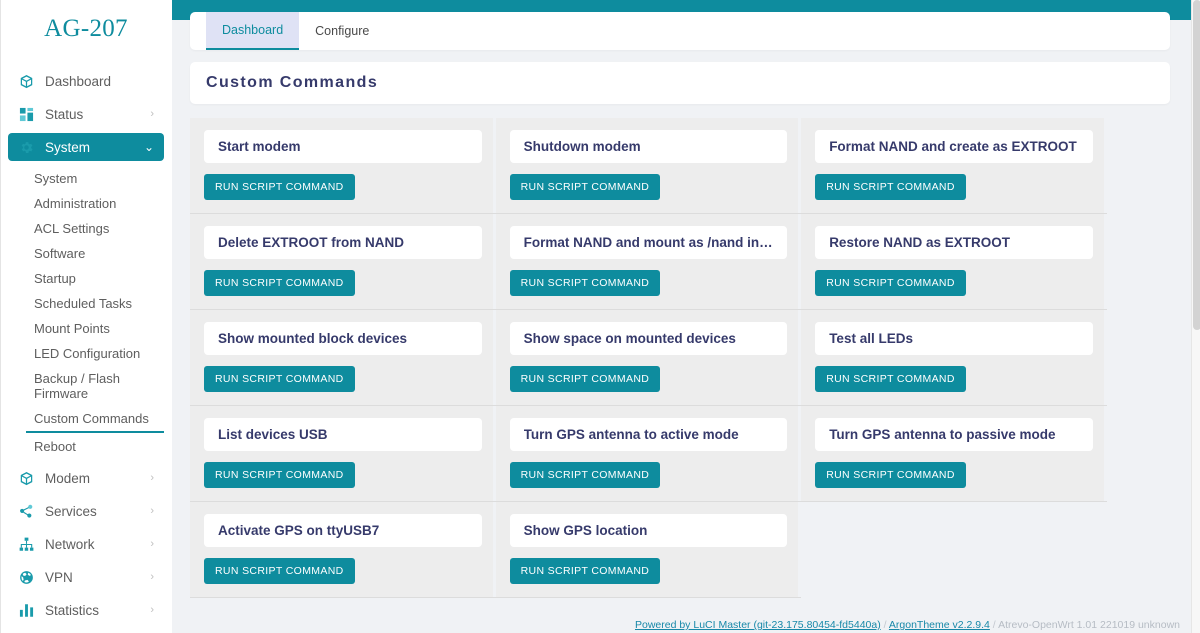 The image size is (1200, 633). Describe the element at coordinates (939, 625) in the screenshot. I see `footer-theme-link: ArgonTheme v2.2.9.4` at that location.